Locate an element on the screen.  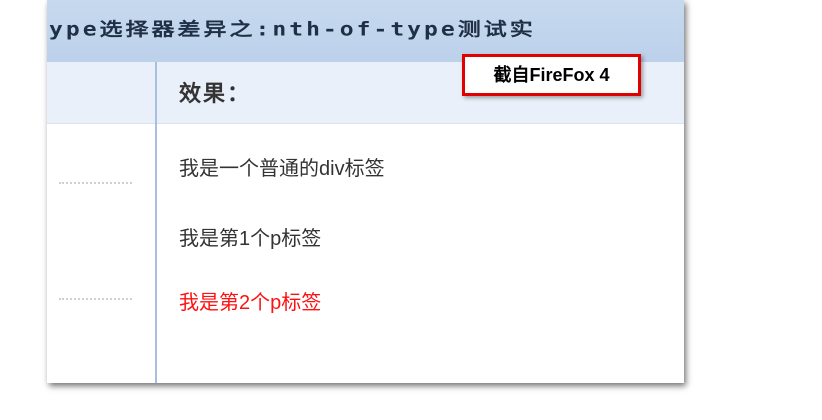
second-p-line-highlighted: 我是第2个p标签 is located at coordinates (250, 303).